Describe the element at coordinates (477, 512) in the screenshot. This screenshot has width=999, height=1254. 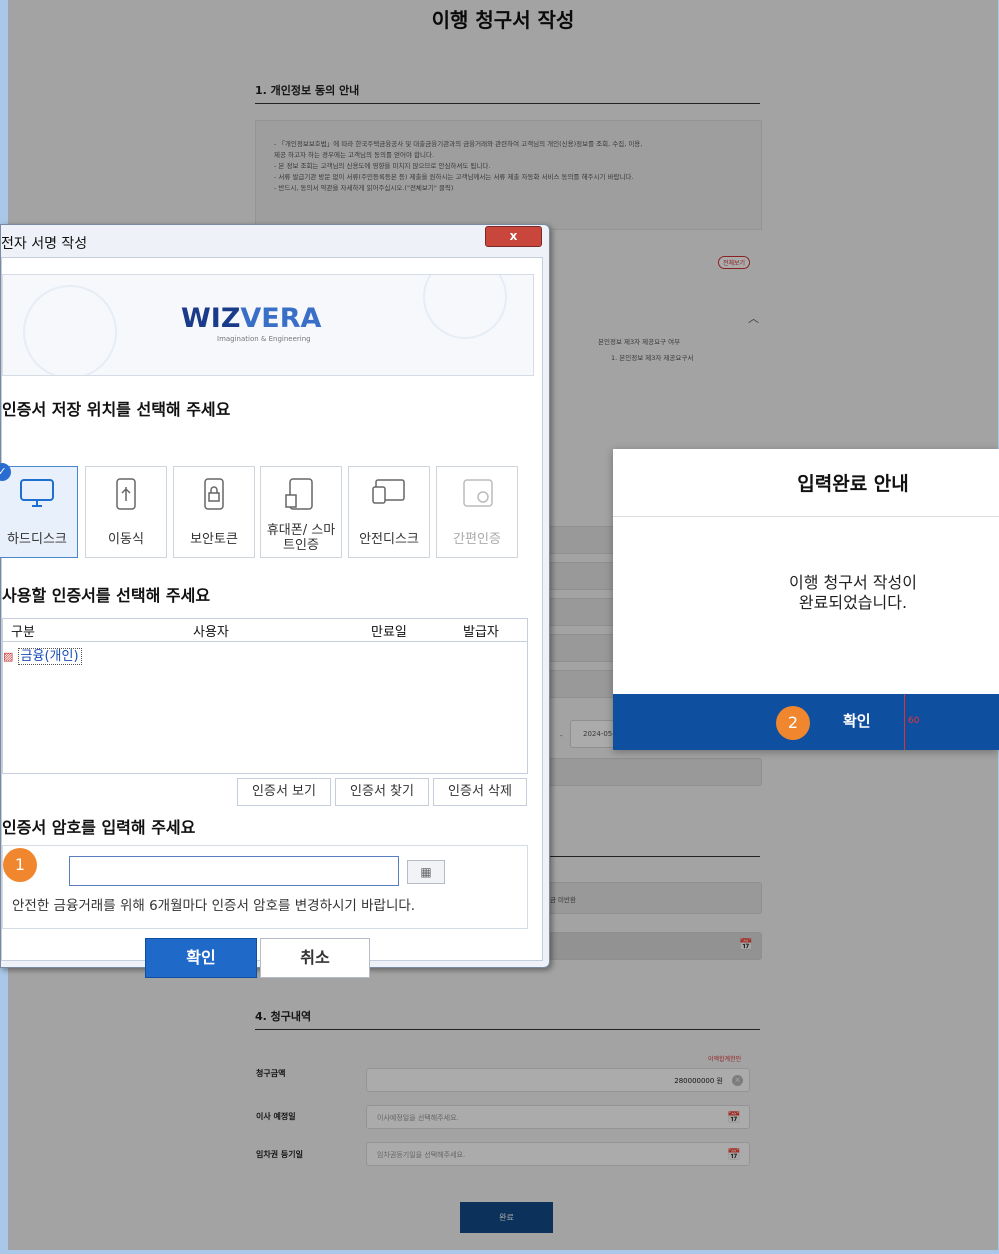
I see `storage-simple-auth: 간편인증` at that location.